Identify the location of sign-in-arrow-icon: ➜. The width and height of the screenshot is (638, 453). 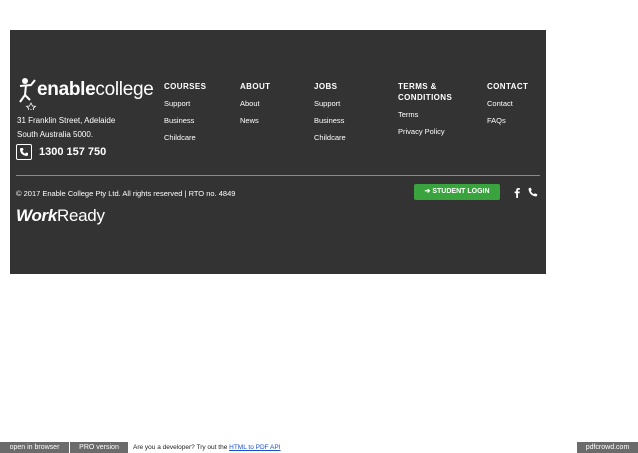
(427, 191).